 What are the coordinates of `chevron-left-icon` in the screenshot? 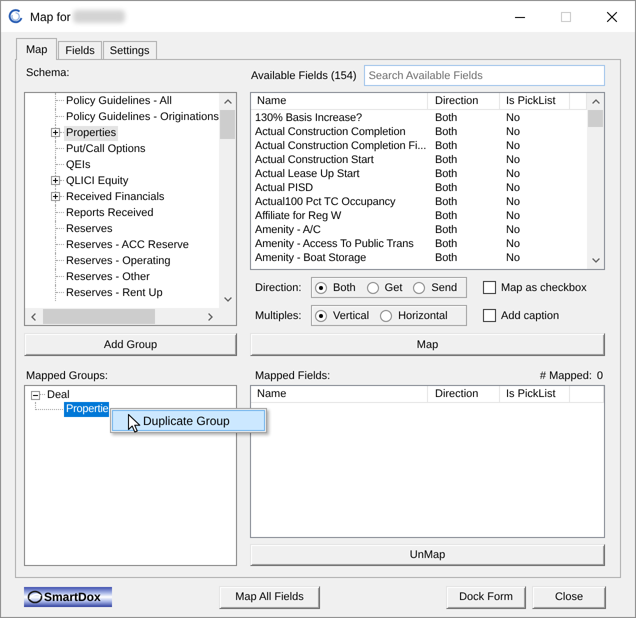 It's located at (33, 316).